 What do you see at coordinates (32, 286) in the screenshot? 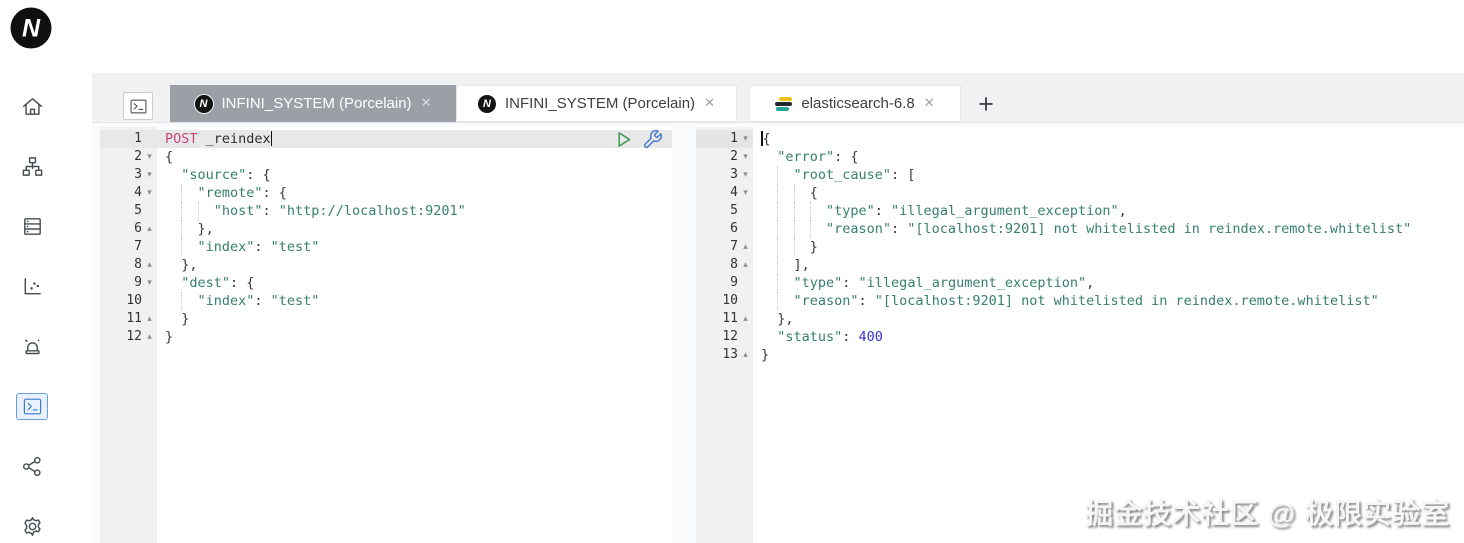
I see `sidebar-item-monitoring` at bounding box center [32, 286].